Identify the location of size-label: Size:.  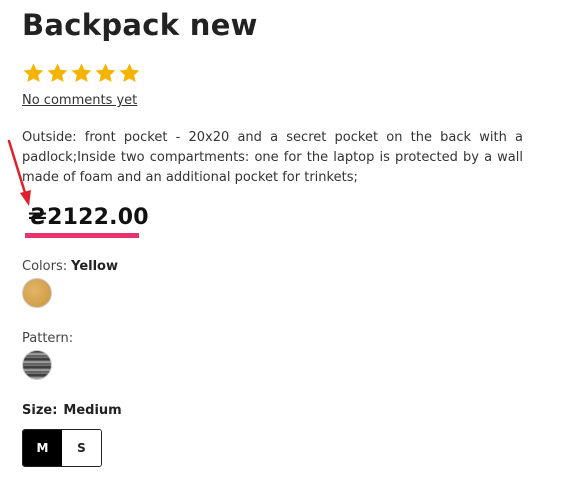
(40, 410).